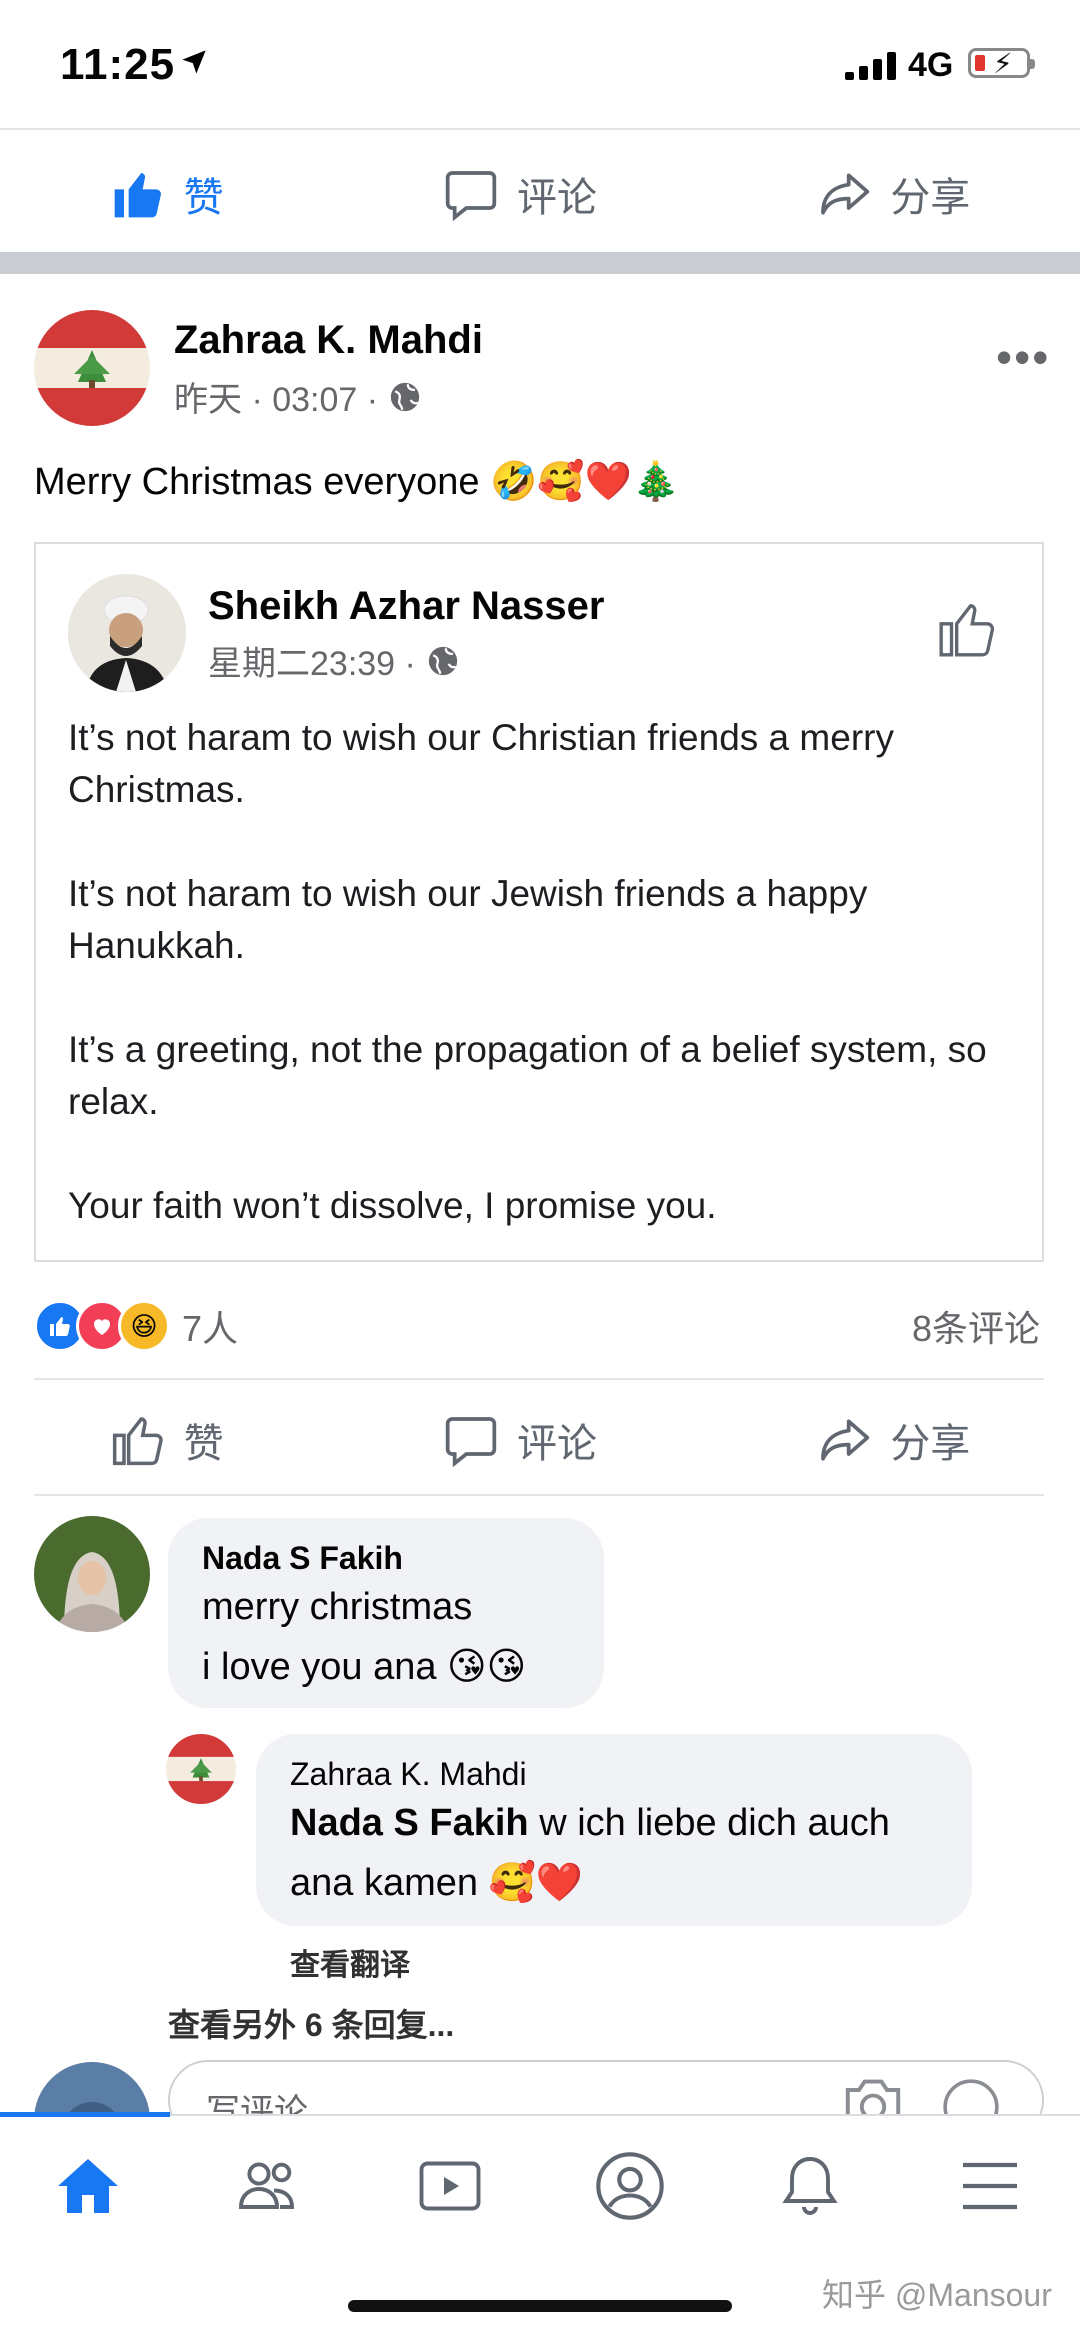 This screenshot has height=2341, width=1080. I want to click on thumbs-up-filled-icon, so click(137, 195).